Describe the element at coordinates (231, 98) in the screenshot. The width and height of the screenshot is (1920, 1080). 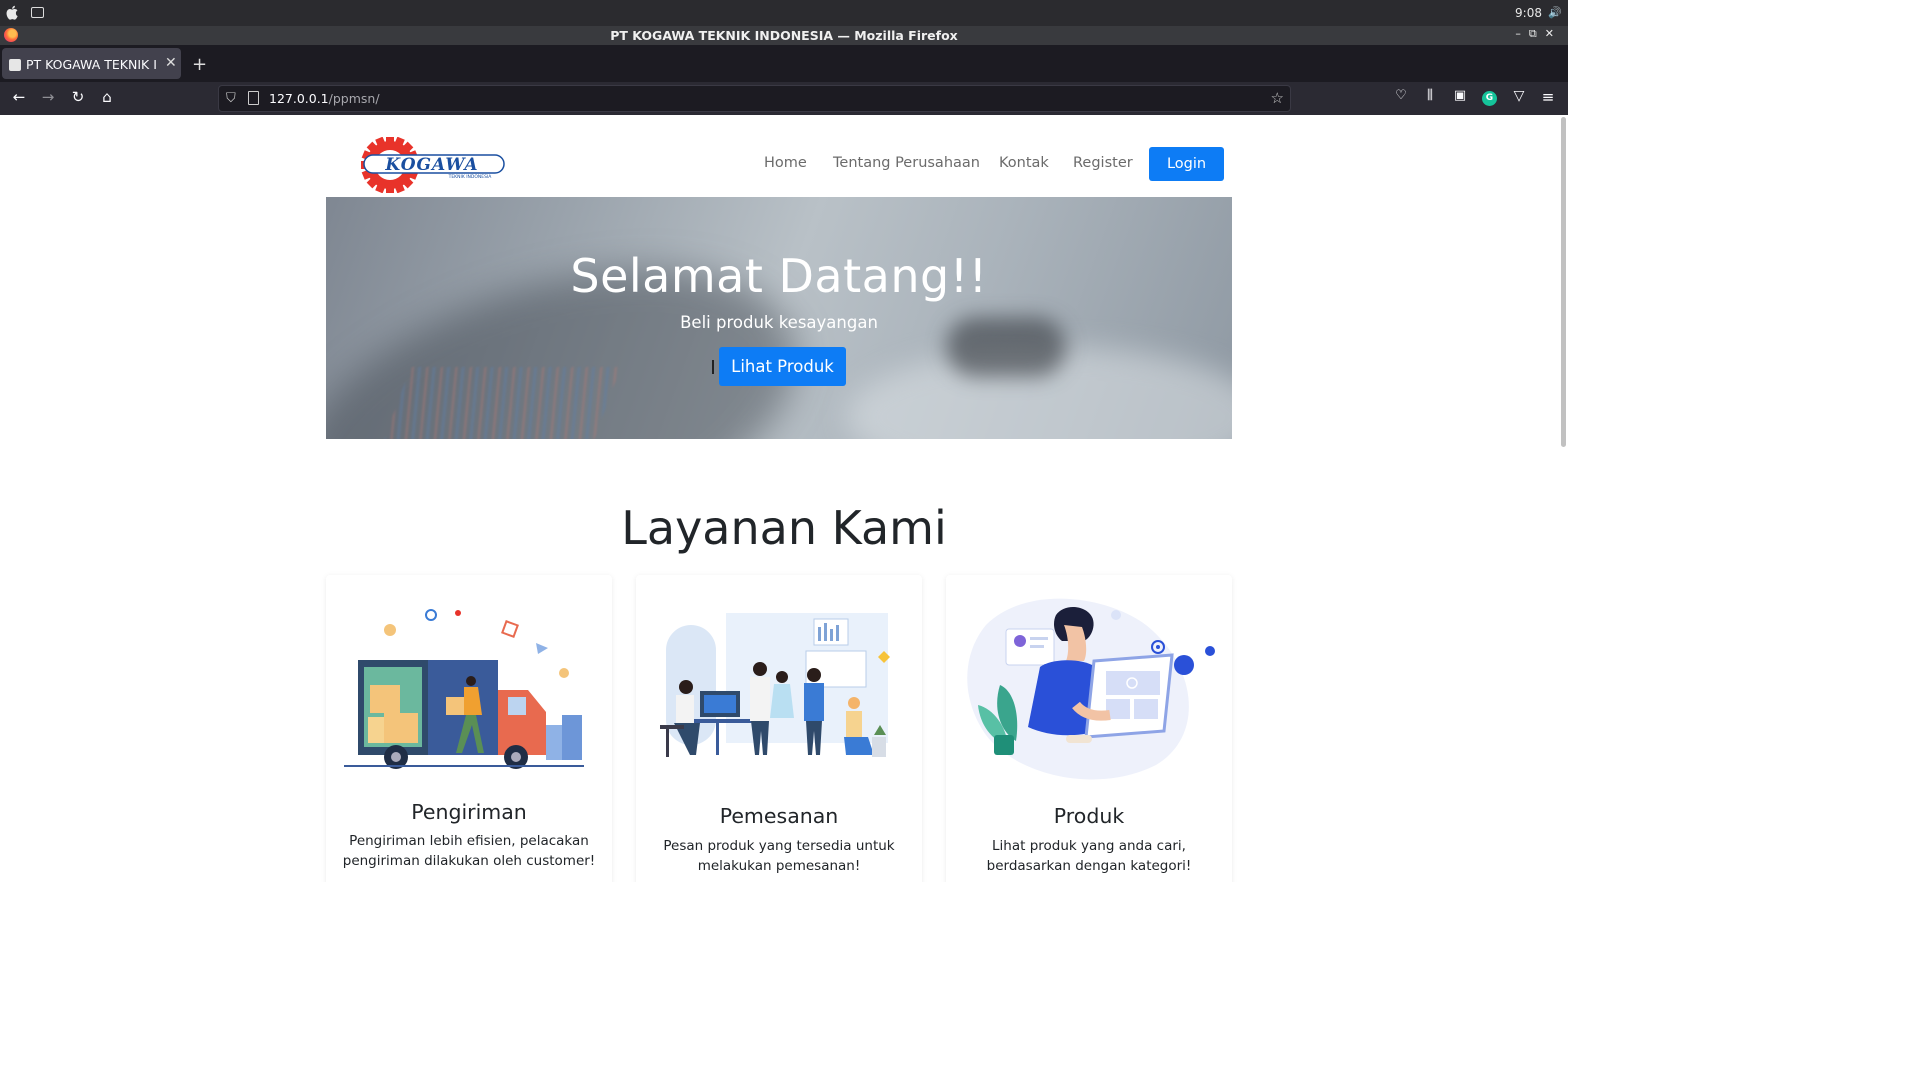
I see `tracking-shield-icon: ⛉` at that location.